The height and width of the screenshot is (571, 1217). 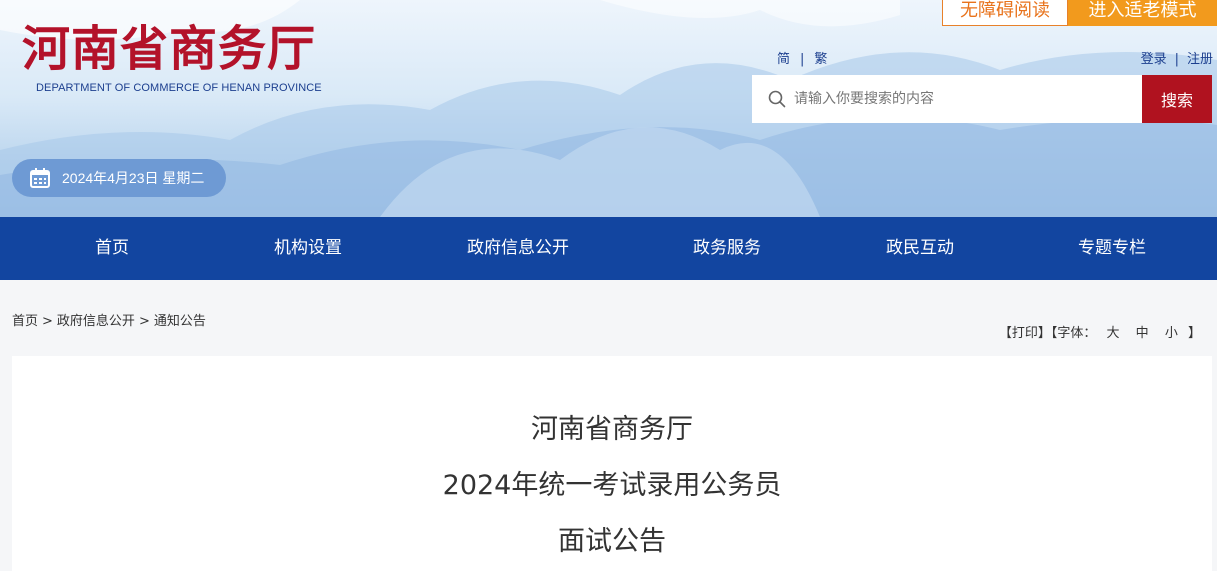 What do you see at coordinates (608, 248) in the screenshot?
I see `main-nav: 首页 机构设置 政府信息公开 政务服务 政民互动 专题专栏` at bounding box center [608, 248].